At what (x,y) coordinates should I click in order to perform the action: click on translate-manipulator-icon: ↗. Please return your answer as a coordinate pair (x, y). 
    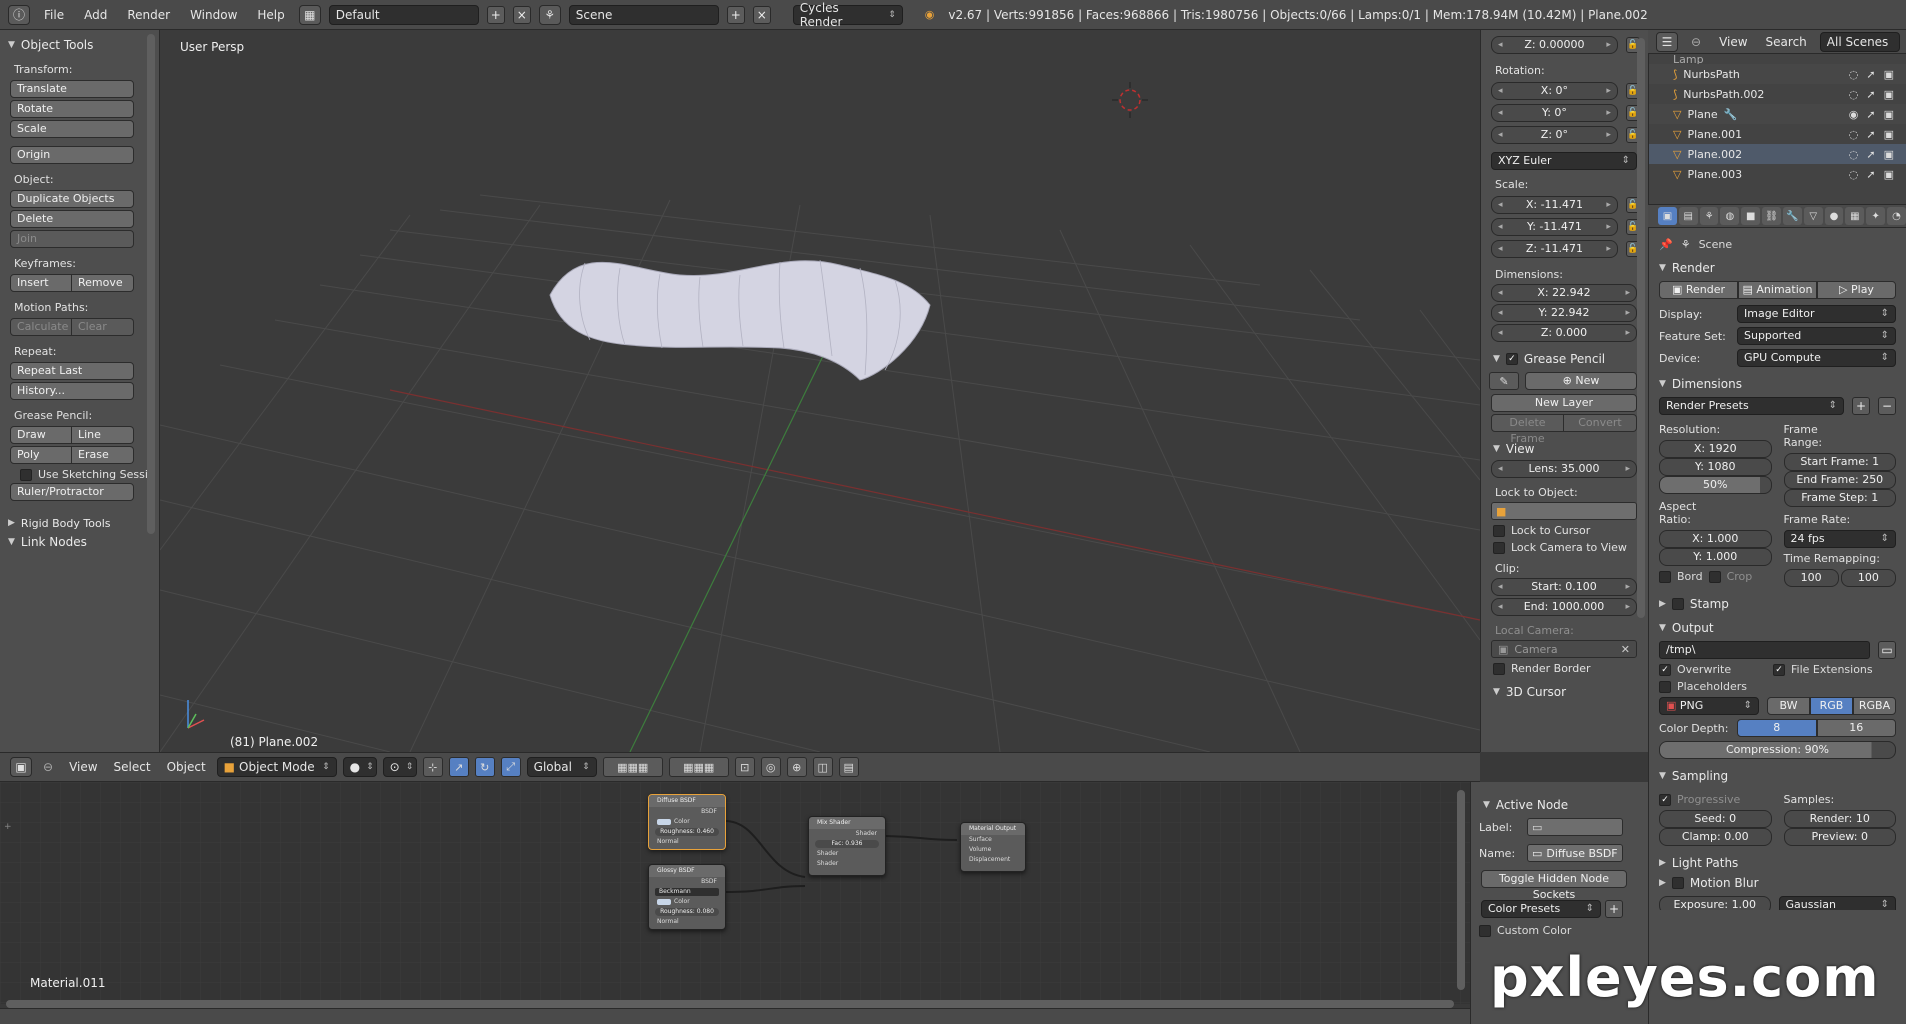
    Looking at the image, I should click on (458, 767).